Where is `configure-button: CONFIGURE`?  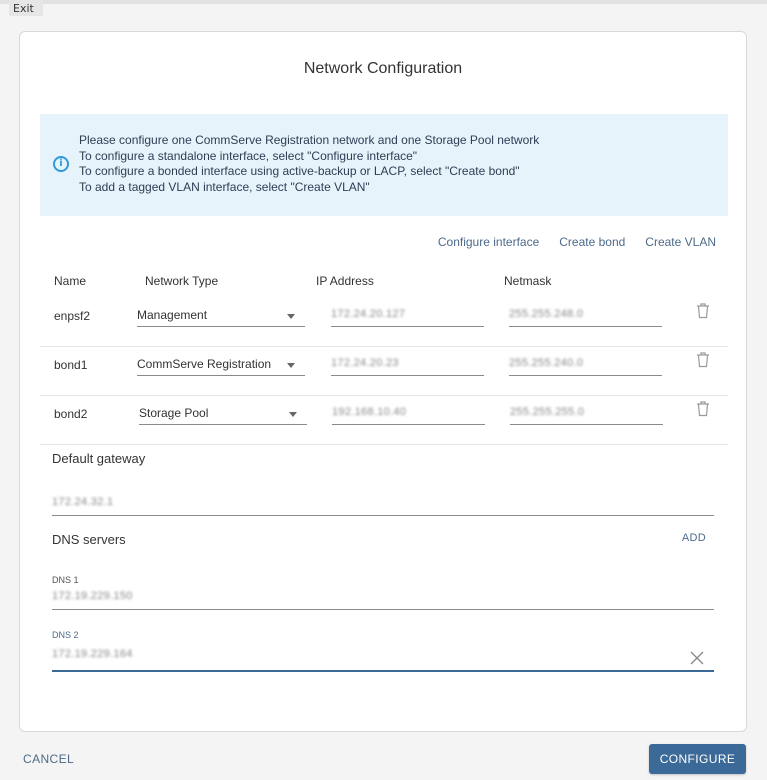 configure-button: CONFIGURE is located at coordinates (697, 759).